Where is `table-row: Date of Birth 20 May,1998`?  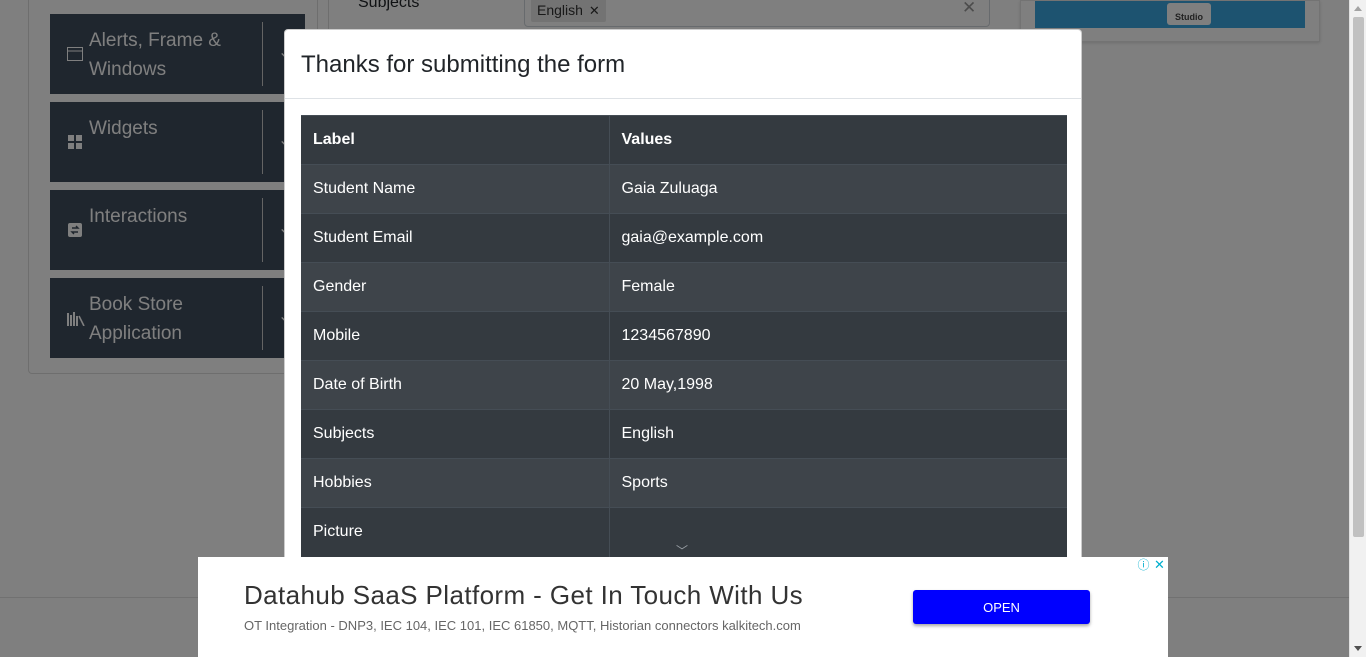
table-row: Date of Birth 20 May,1998 is located at coordinates (684, 385).